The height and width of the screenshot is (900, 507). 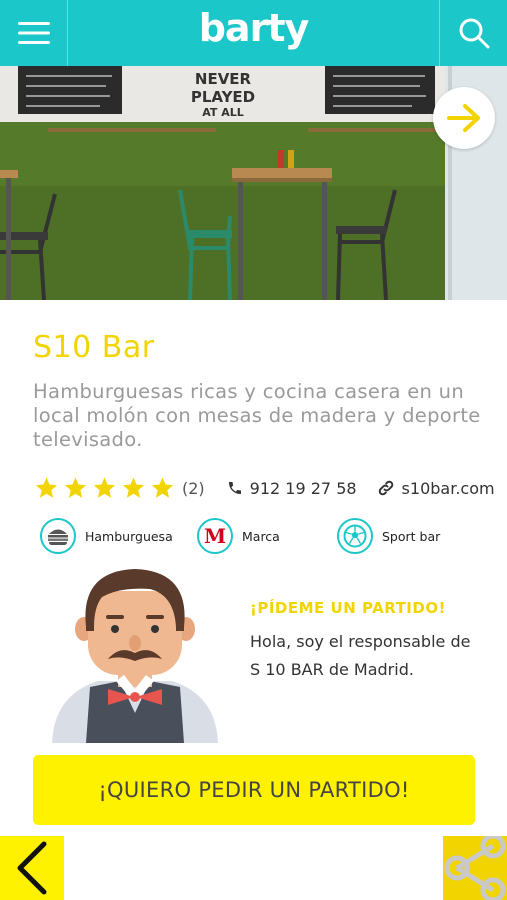 I want to click on info-row: (2) 912 19 27 58 s10bar.com, so click(x=264, y=488).